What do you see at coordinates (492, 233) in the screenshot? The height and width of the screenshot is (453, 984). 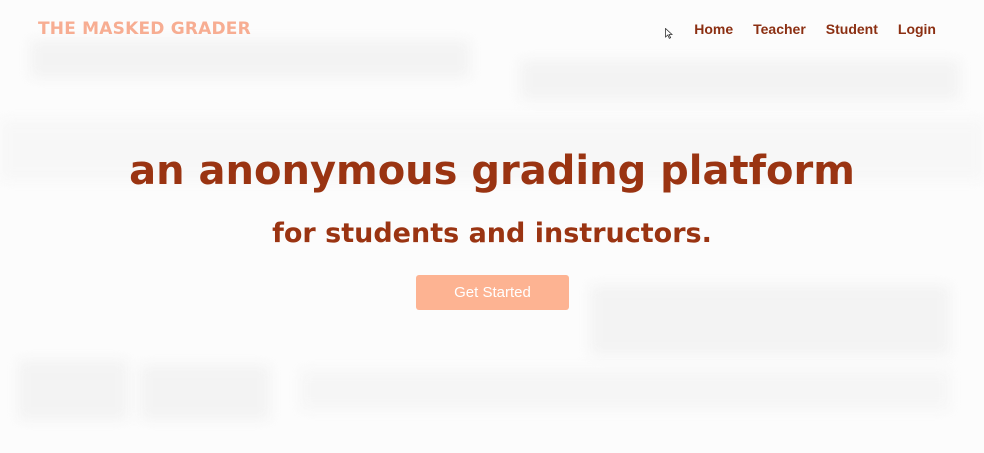 I see `hero-subtitle: for students and instructors.` at bounding box center [492, 233].